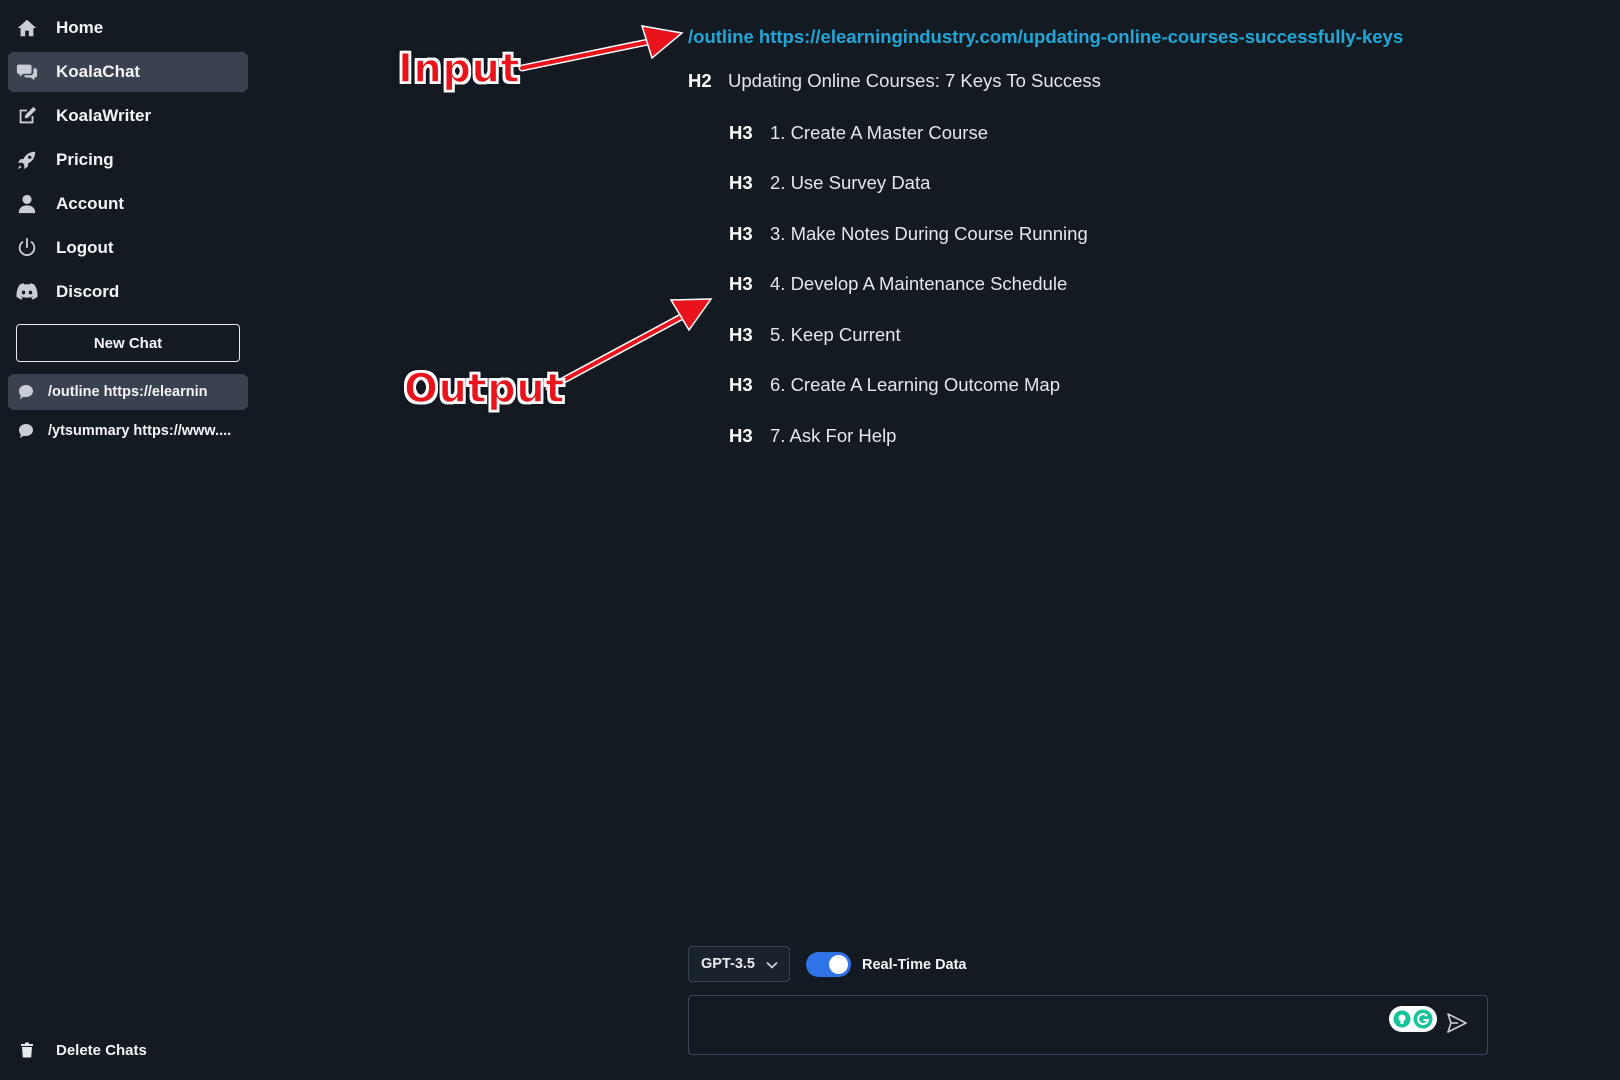  I want to click on realtime-data-label: Real-Time Data, so click(914, 965).